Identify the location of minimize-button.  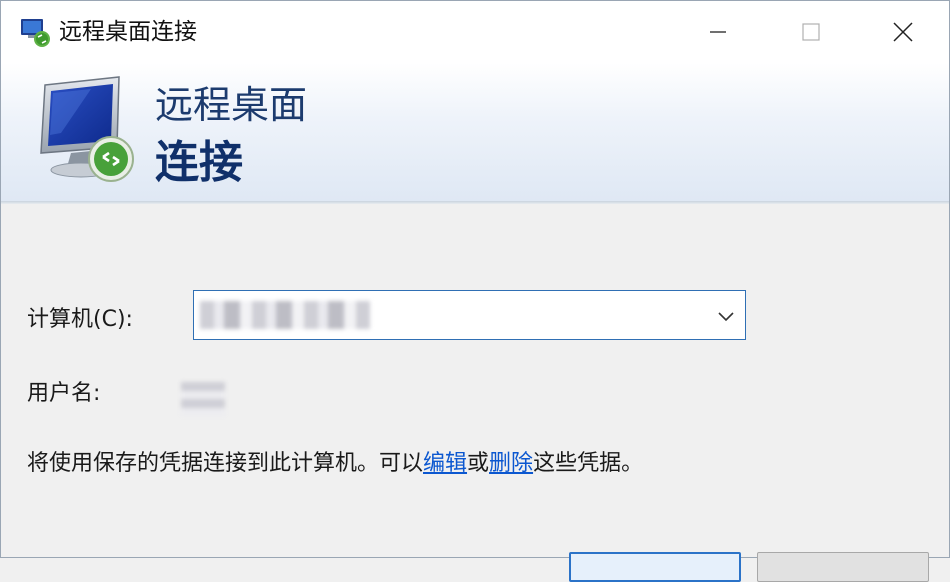
(718, 32).